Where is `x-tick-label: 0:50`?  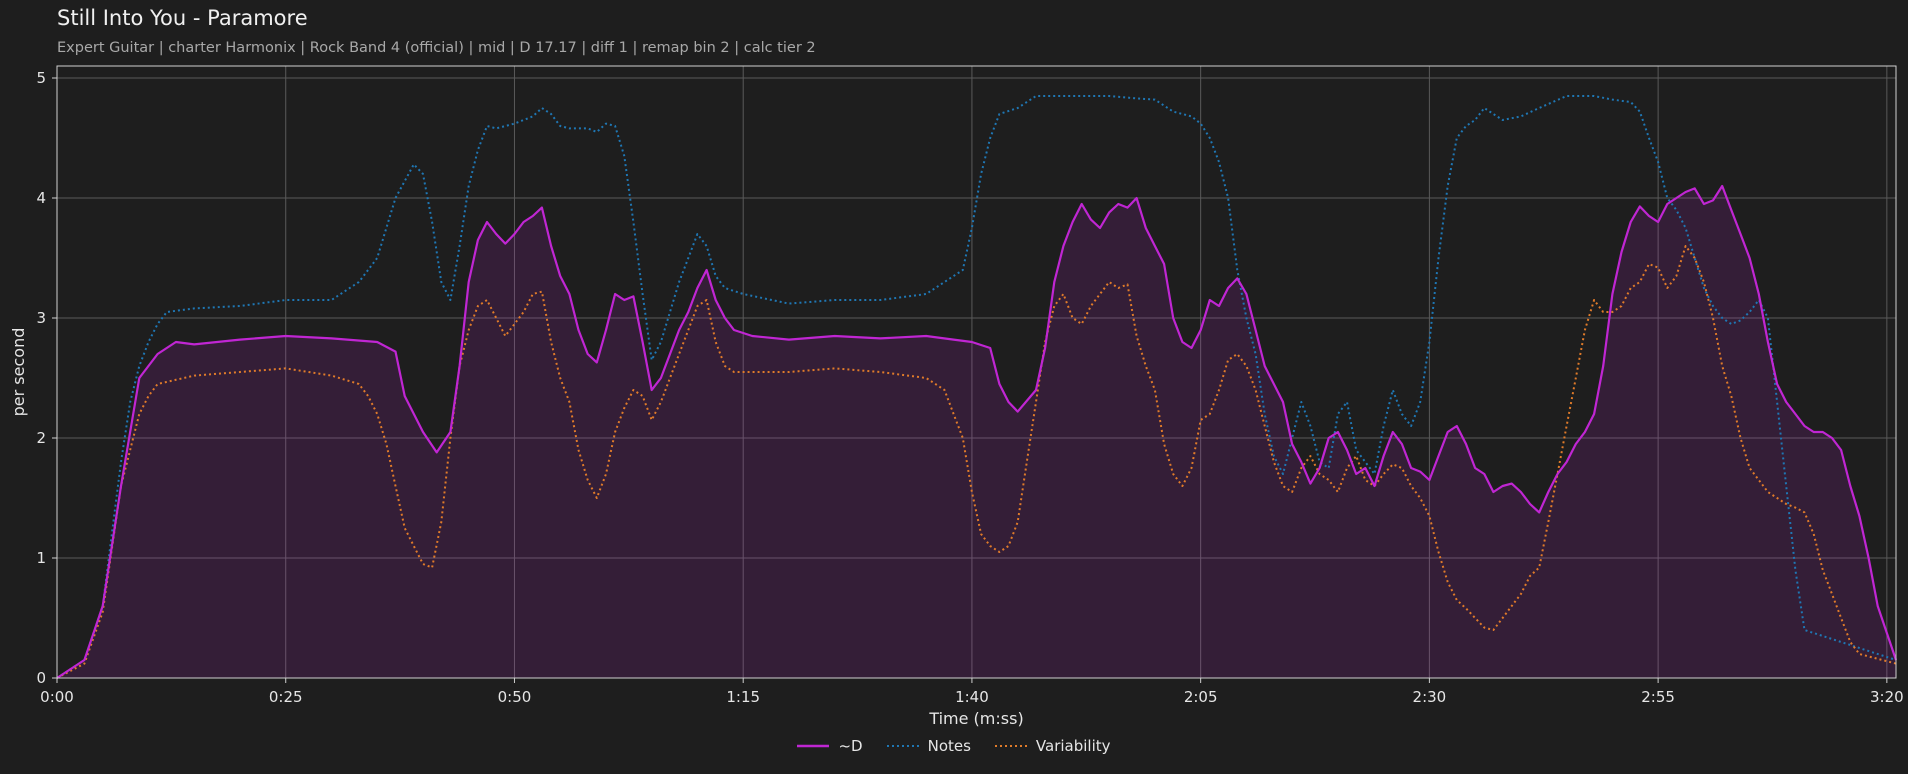
x-tick-label: 0:50 is located at coordinates (515, 697).